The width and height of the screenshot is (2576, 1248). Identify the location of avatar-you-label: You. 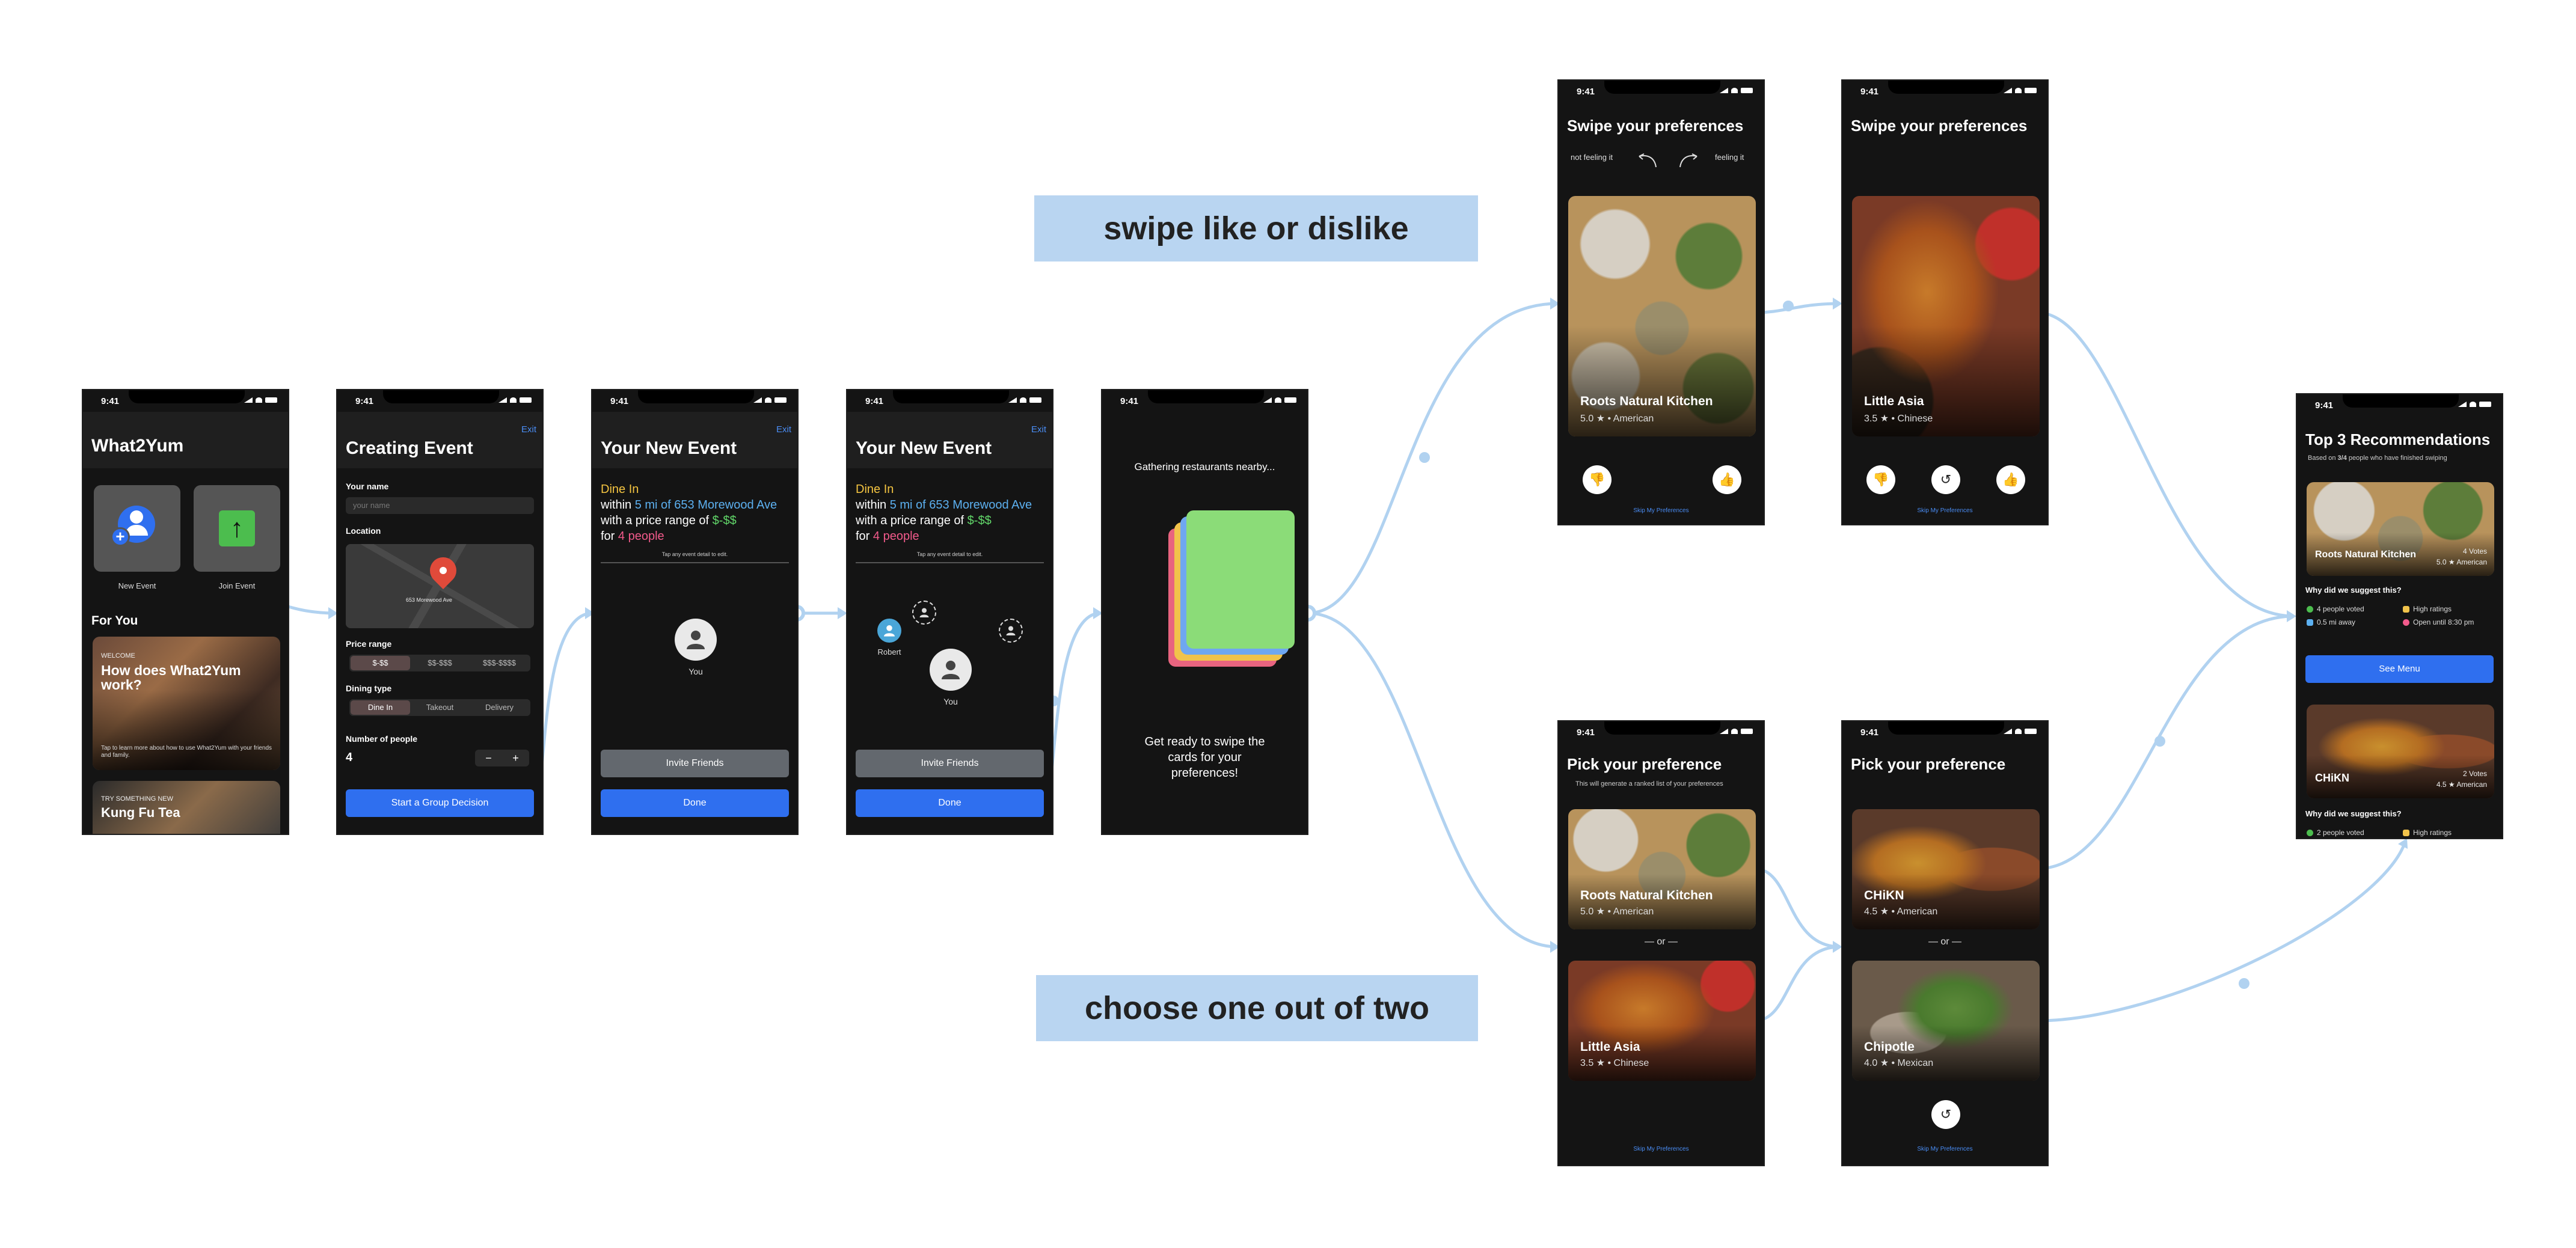
(950, 702).